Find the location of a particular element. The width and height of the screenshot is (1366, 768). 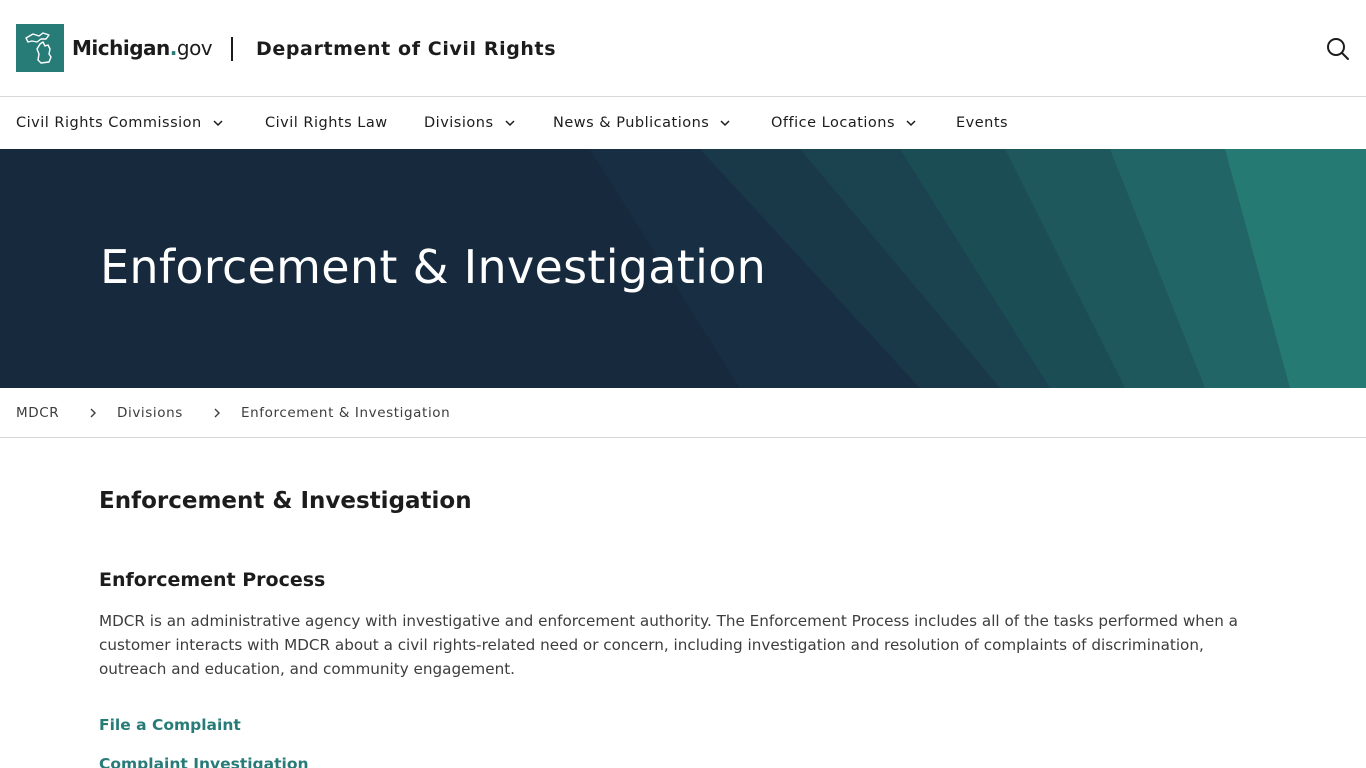

nav-item-events: Events is located at coordinates (982, 123).